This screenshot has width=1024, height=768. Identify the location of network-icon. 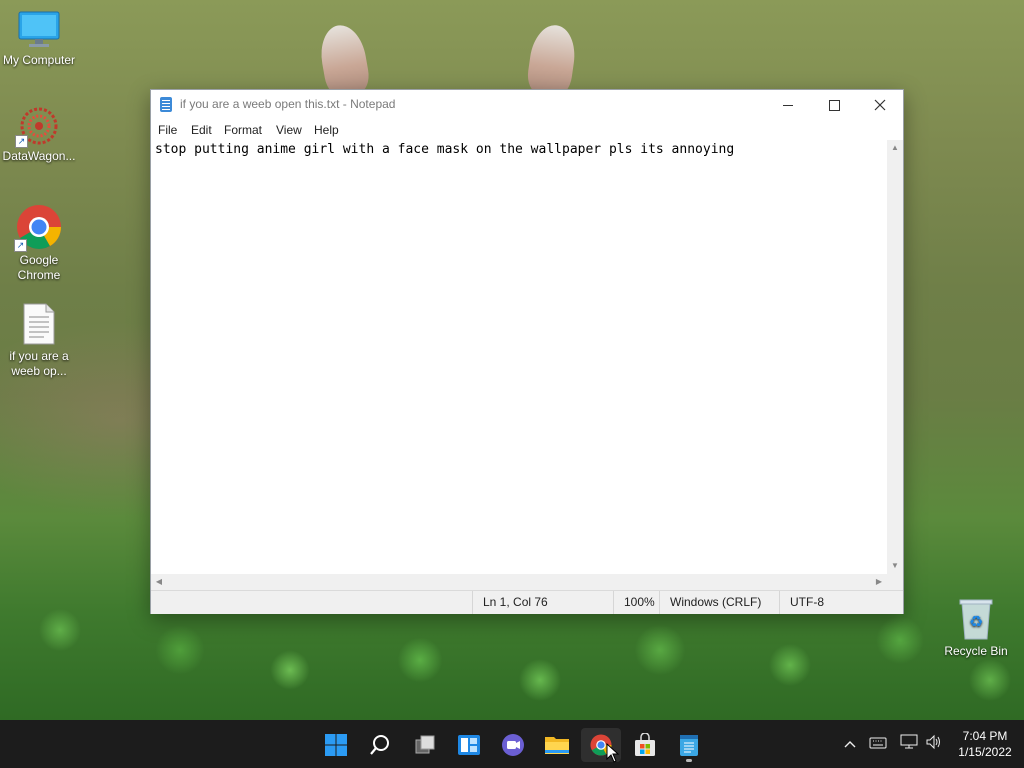
(909, 744).